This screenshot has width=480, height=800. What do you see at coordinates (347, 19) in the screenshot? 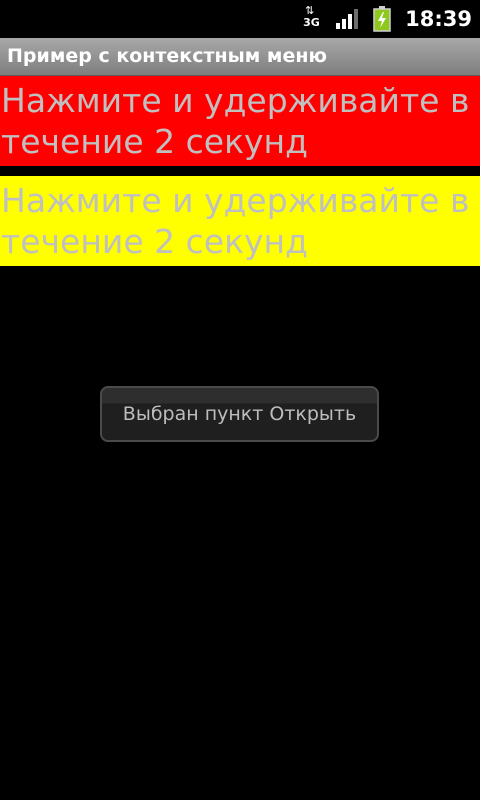
I see `signal-strength-icon` at bounding box center [347, 19].